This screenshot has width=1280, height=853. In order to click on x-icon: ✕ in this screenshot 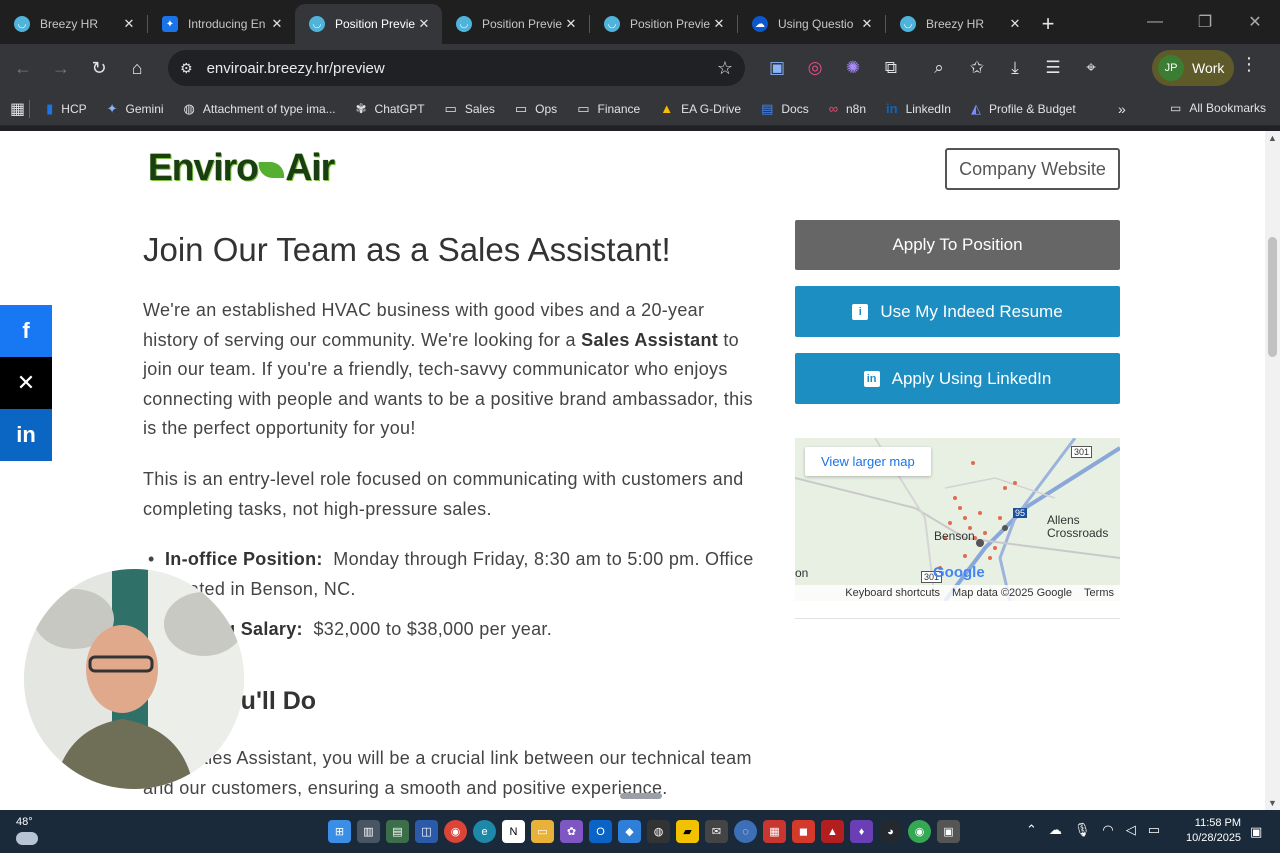, I will do `click(26, 383)`.